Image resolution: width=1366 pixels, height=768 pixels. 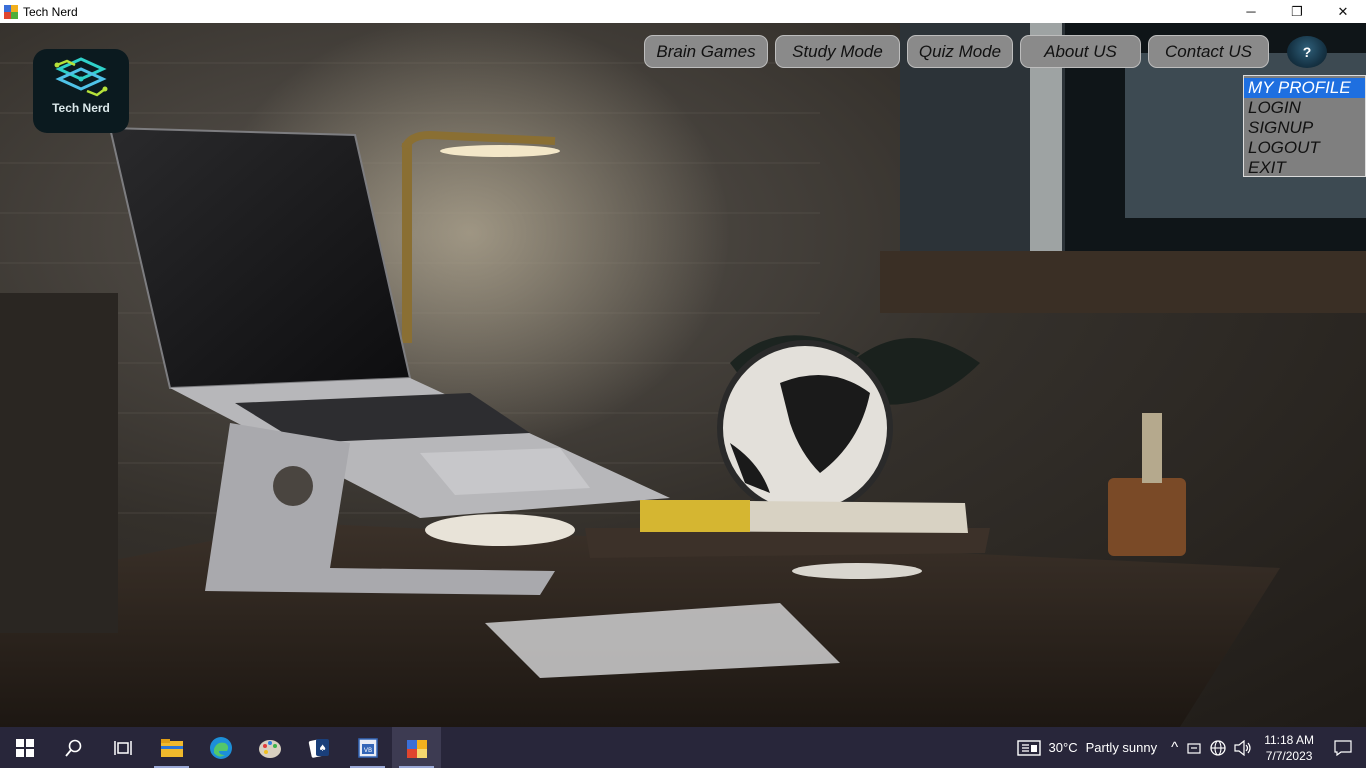 What do you see at coordinates (1063, 747) in the screenshot?
I see `weather-temperature: 30°C` at bounding box center [1063, 747].